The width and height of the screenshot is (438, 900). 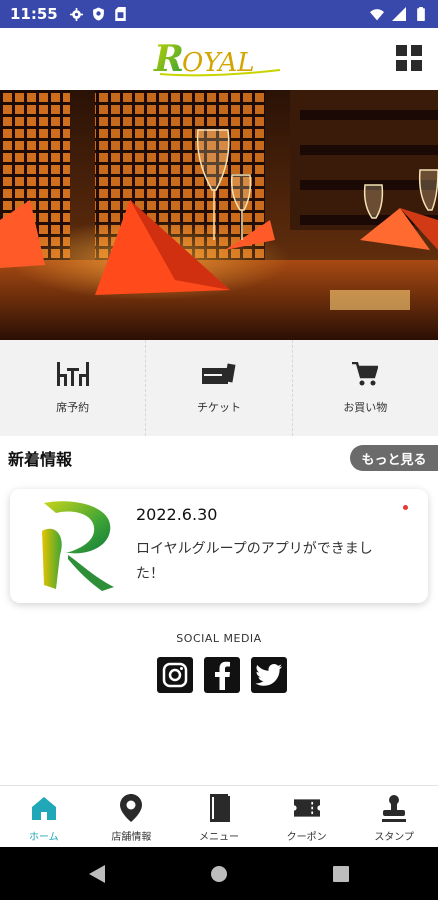 I want to click on nav-item-store-info: 店舗情報, so click(x=132, y=816).